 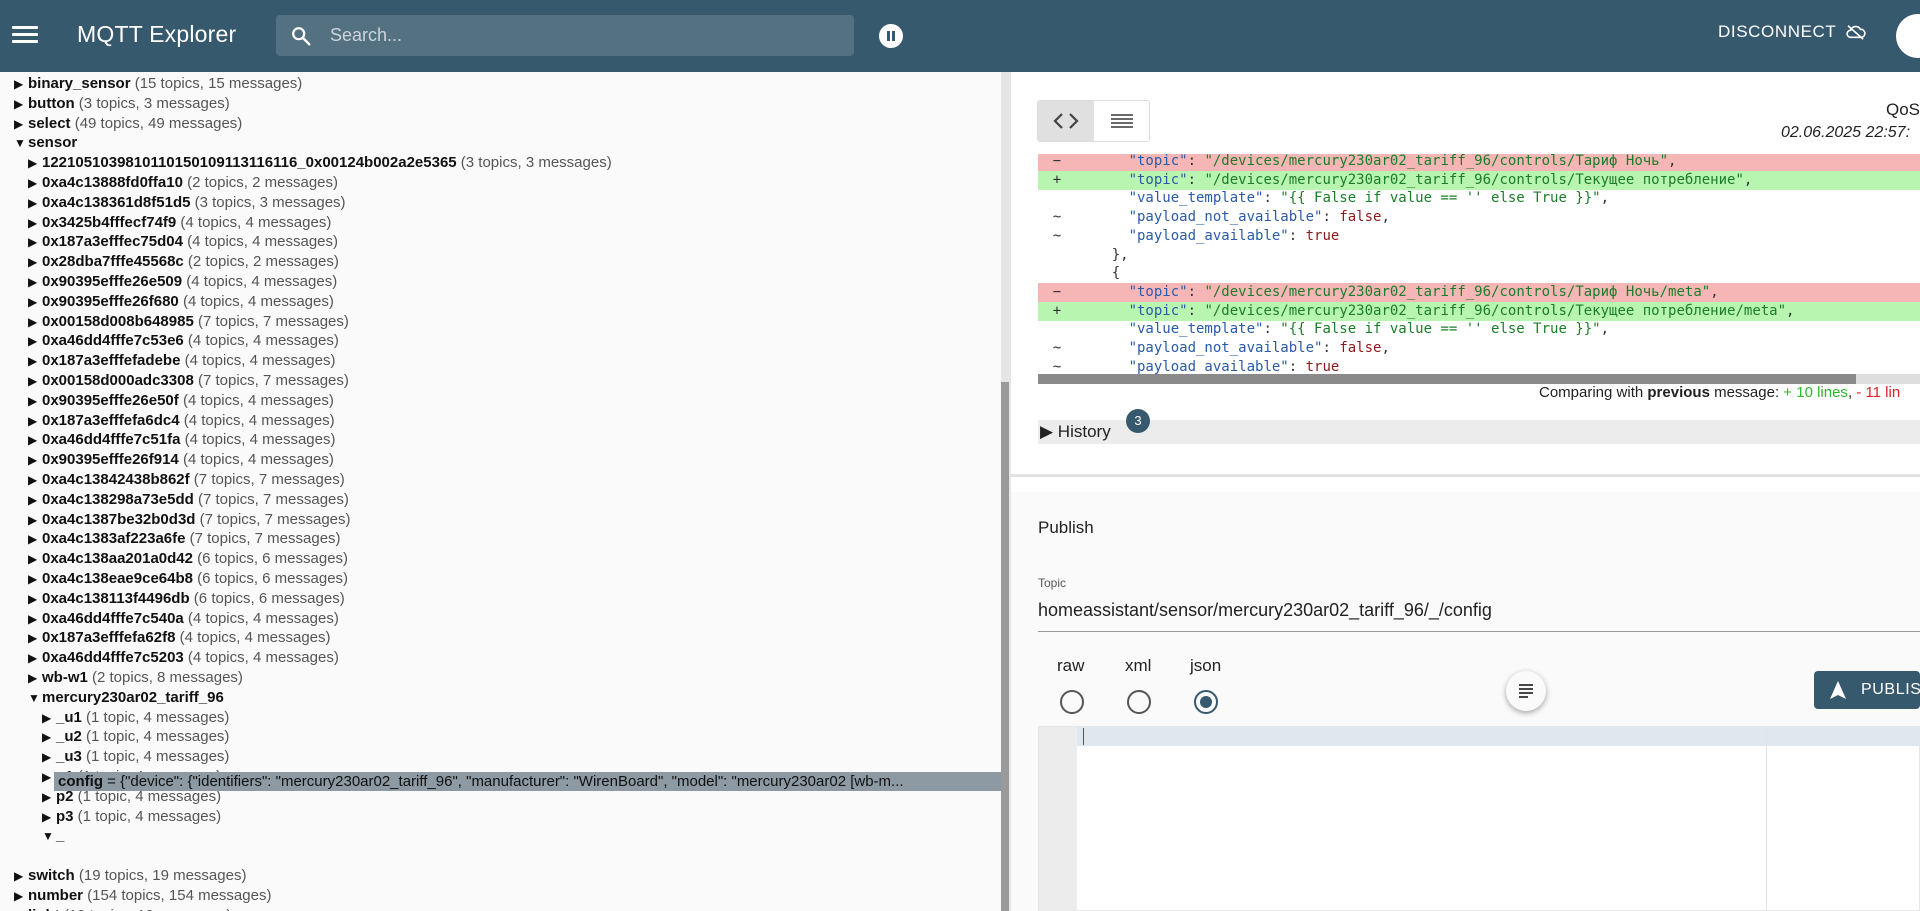 I want to click on tree-row: ▼ sensor, so click(x=45, y=142).